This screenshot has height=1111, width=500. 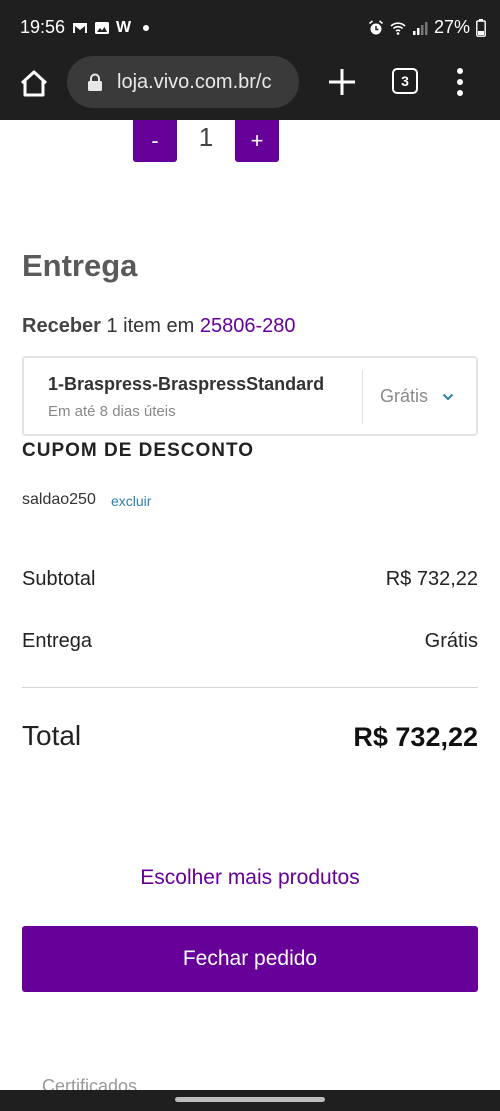 I want to click on delivery-cost-value: Grátis, so click(x=451, y=641).